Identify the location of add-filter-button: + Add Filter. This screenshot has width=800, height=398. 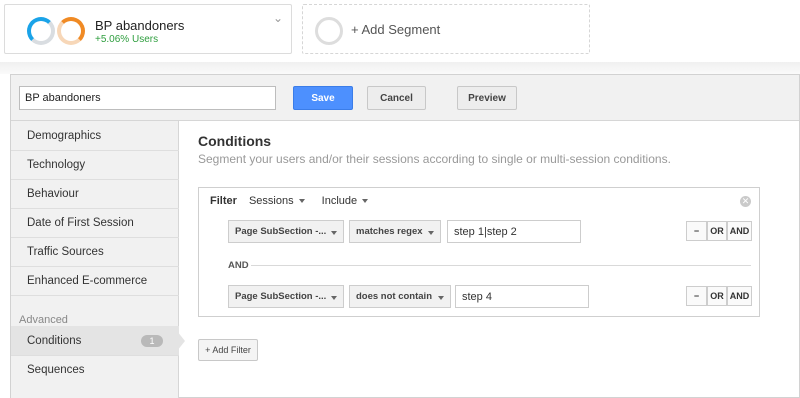
(228, 350).